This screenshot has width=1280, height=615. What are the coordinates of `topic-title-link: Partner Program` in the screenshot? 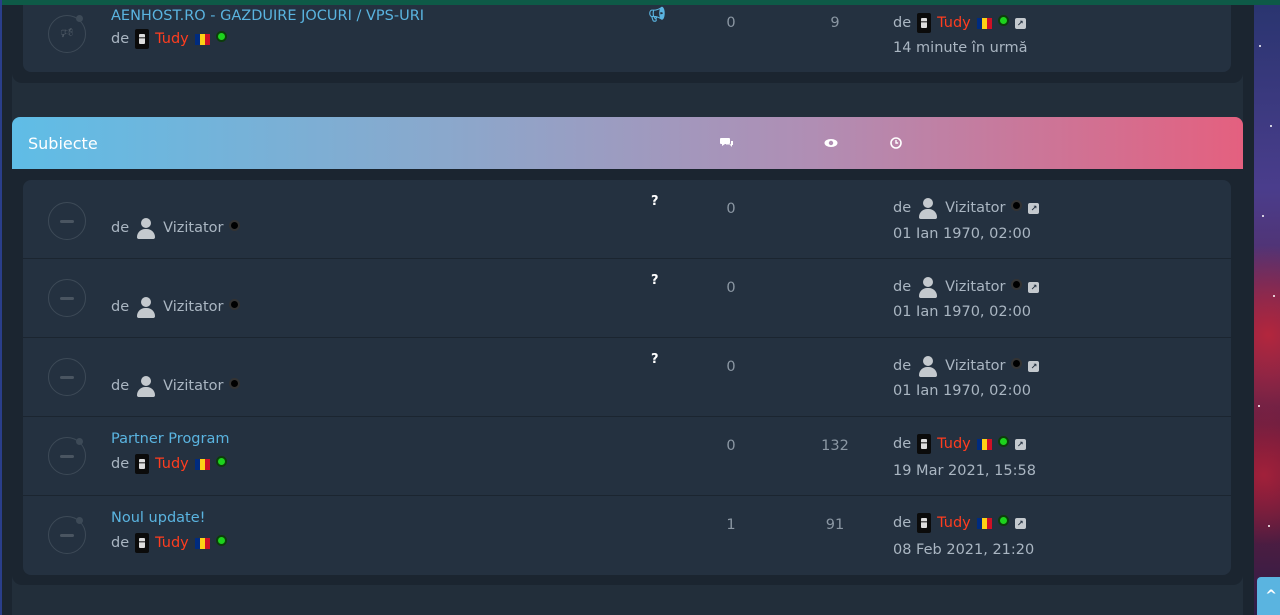 It's located at (170, 439).